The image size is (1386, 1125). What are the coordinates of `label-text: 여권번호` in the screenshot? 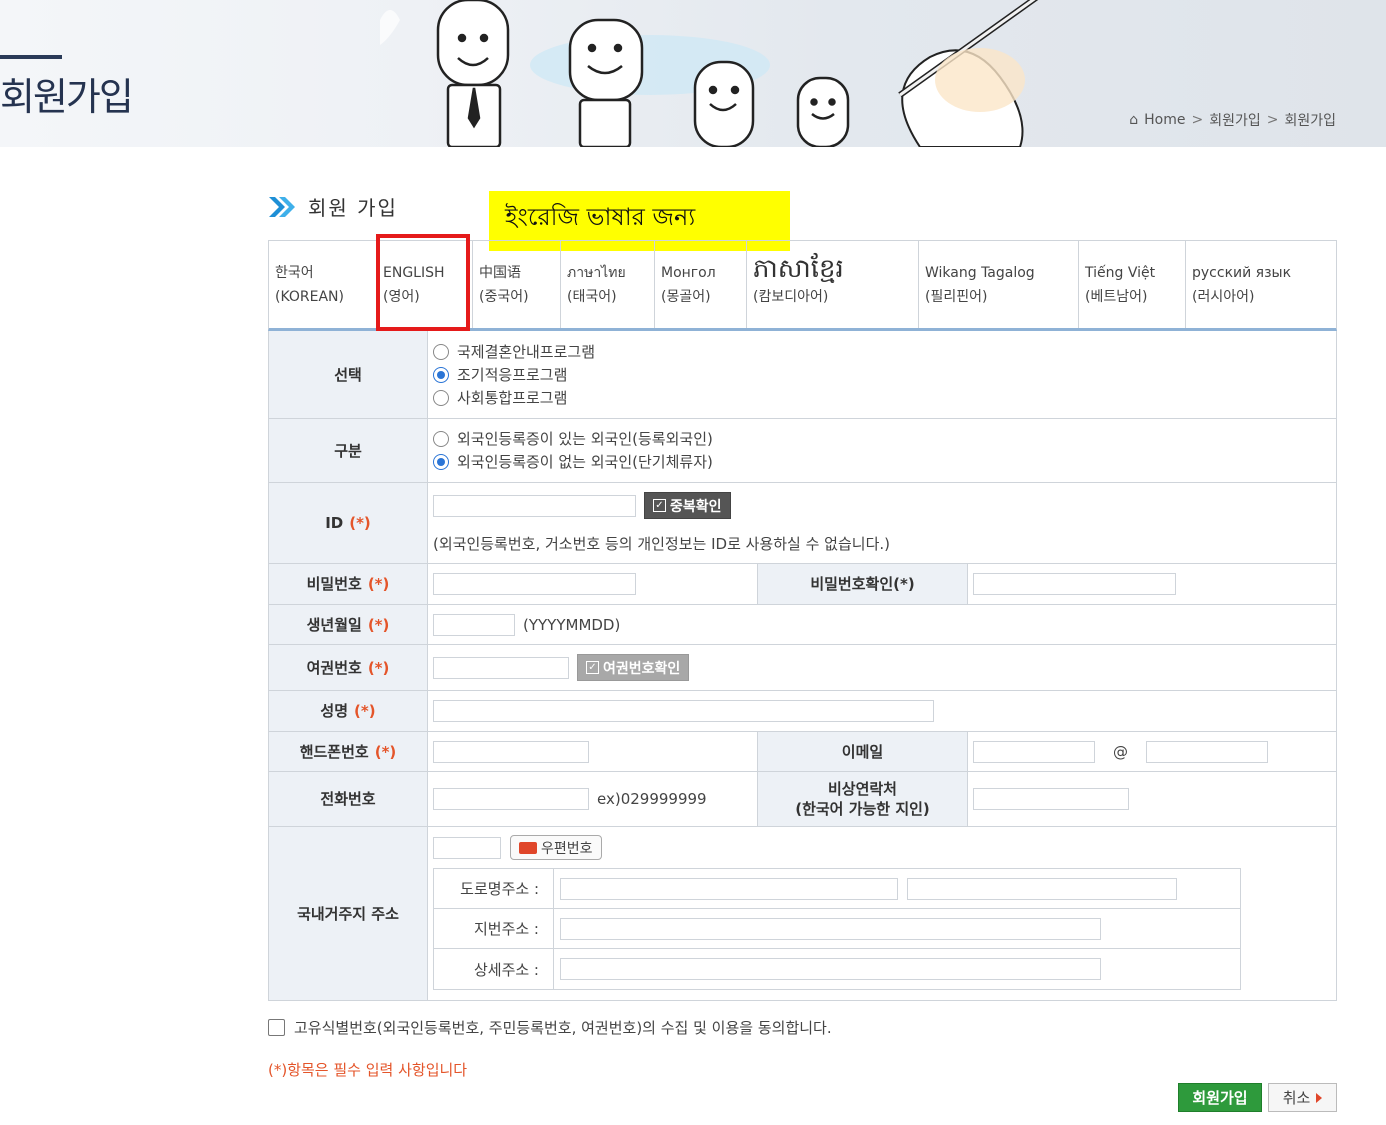 It's located at (334, 667).